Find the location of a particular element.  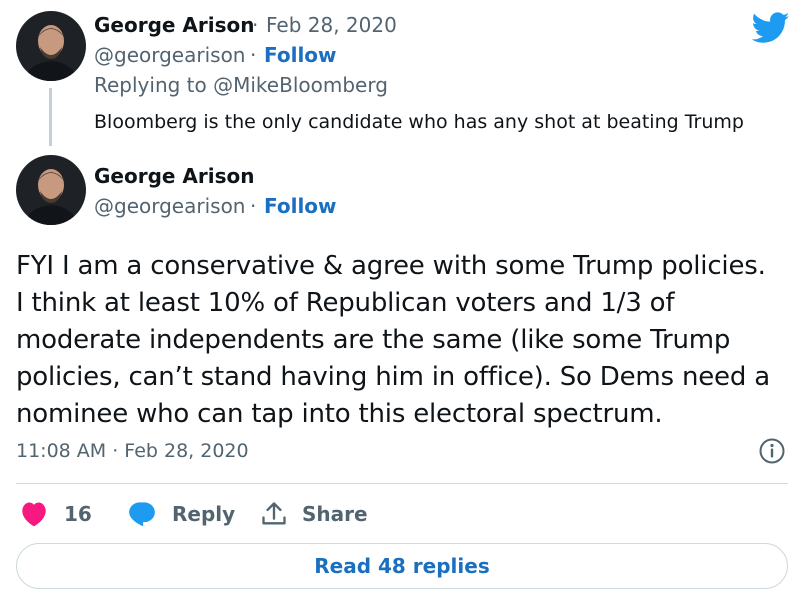

like-count: 16 is located at coordinates (78, 514).